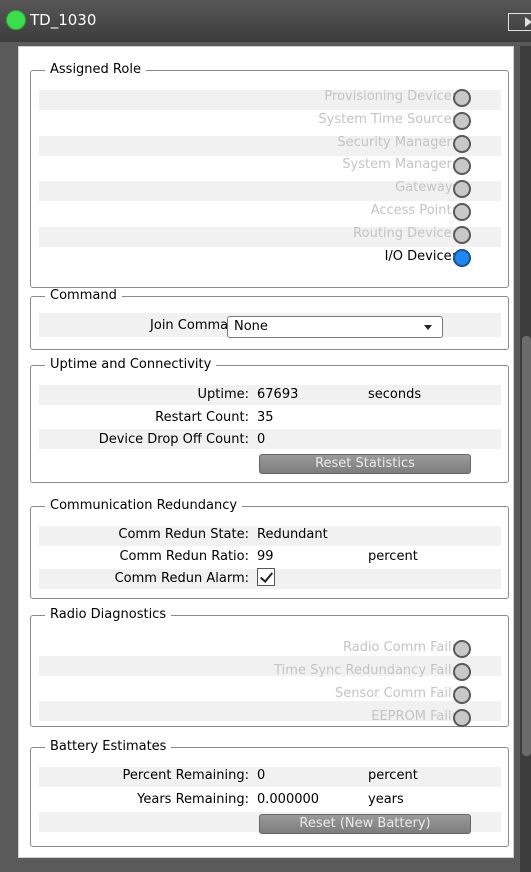 The height and width of the screenshot is (872, 531). What do you see at coordinates (63, 20) in the screenshot?
I see `device-title: TD_1030` at bounding box center [63, 20].